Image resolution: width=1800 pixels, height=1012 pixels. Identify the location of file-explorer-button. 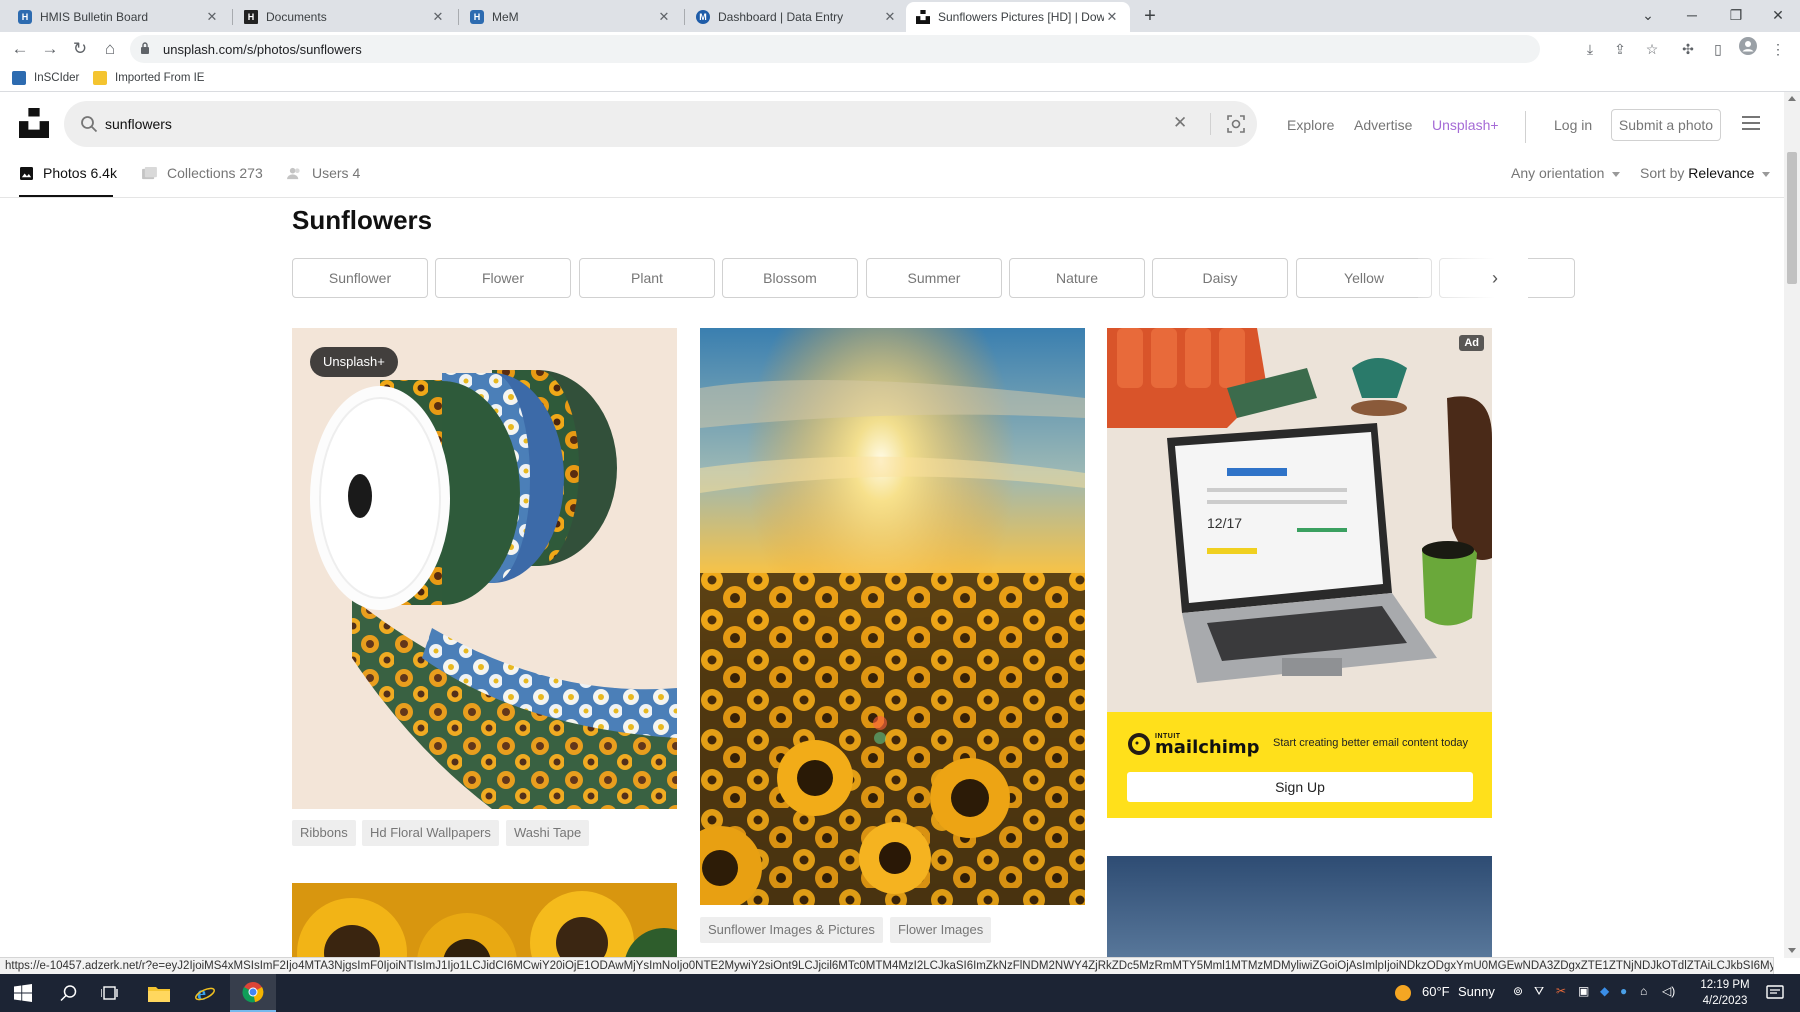
(159, 993).